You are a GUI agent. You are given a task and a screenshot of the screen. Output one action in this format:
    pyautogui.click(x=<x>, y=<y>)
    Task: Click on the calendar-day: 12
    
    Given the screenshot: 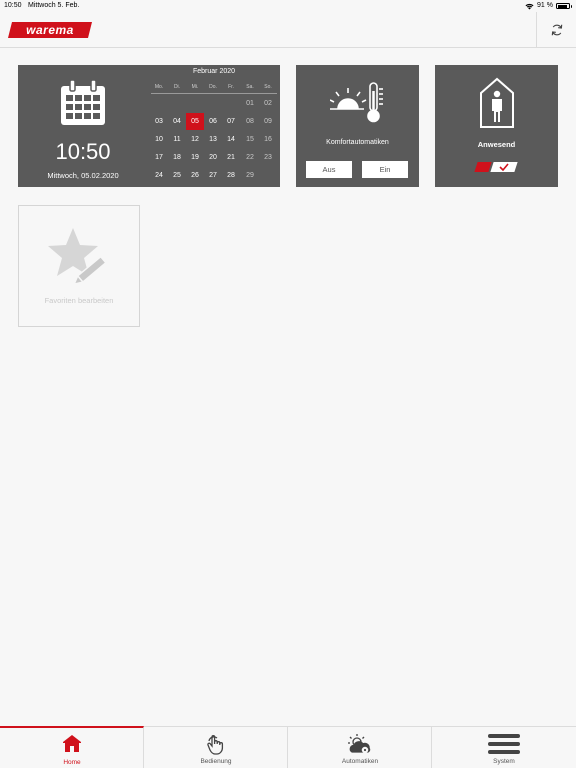 What is the action you would take?
    pyautogui.click(x=195, y=139)
    